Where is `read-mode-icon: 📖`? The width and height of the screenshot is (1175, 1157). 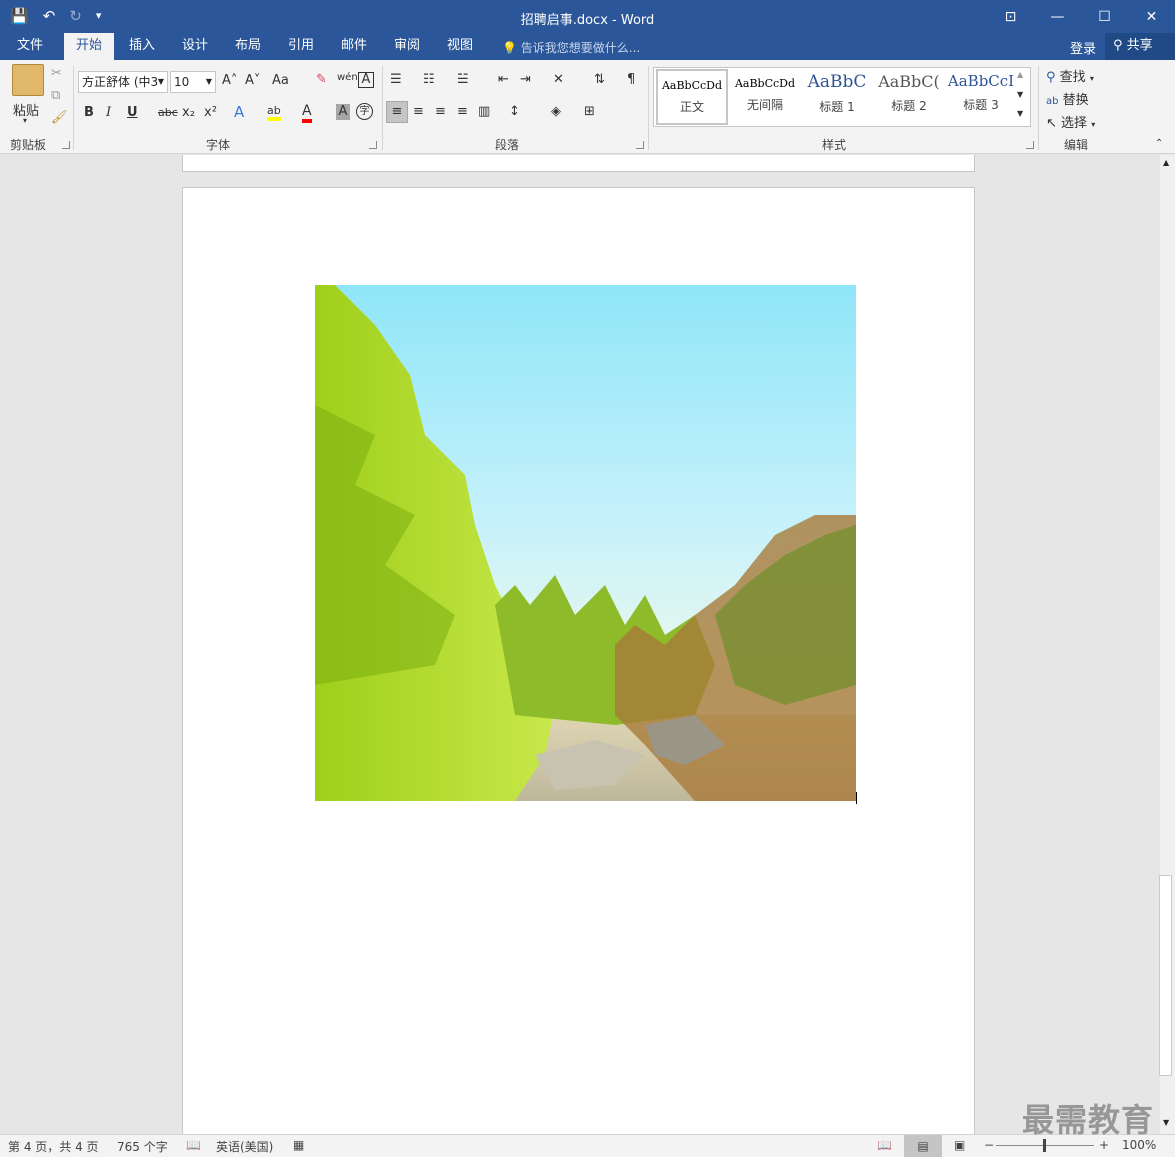 read-mode-icon: 📖 is located at coordinates (884, 1145).